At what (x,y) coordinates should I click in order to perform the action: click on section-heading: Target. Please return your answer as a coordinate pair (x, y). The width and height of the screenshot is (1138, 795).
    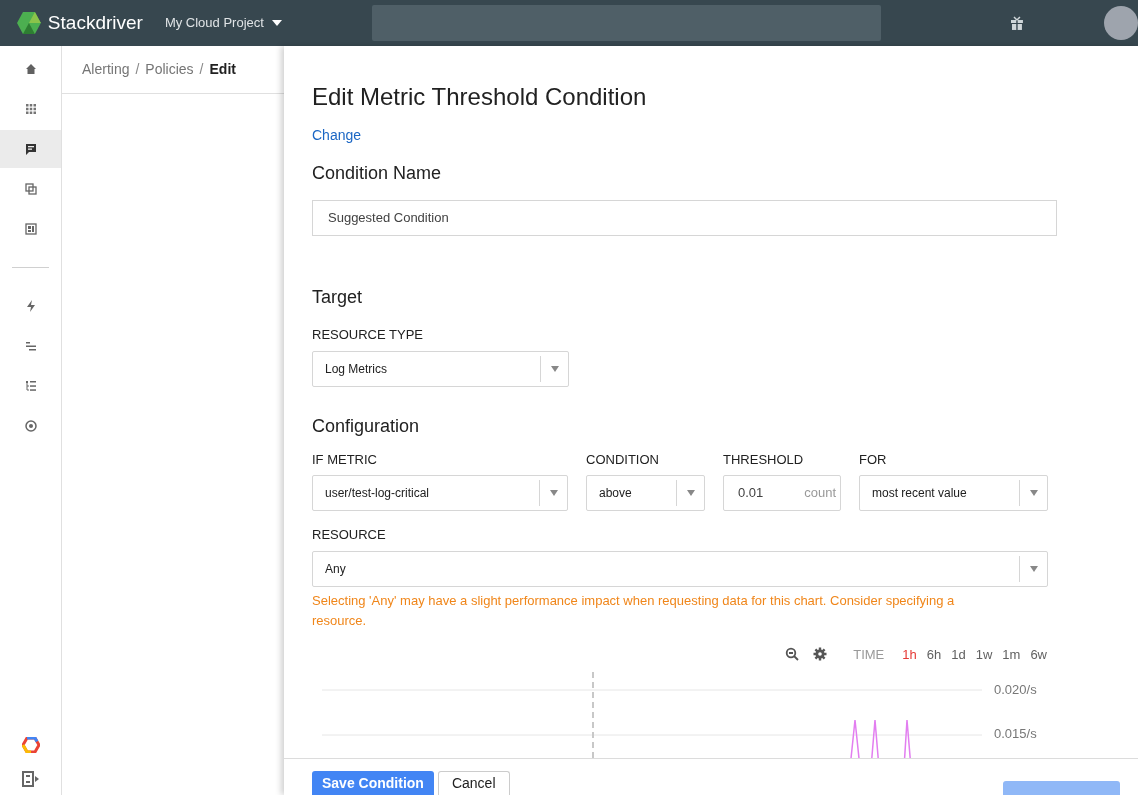
    Looking at the image, I should click on (338, 297).